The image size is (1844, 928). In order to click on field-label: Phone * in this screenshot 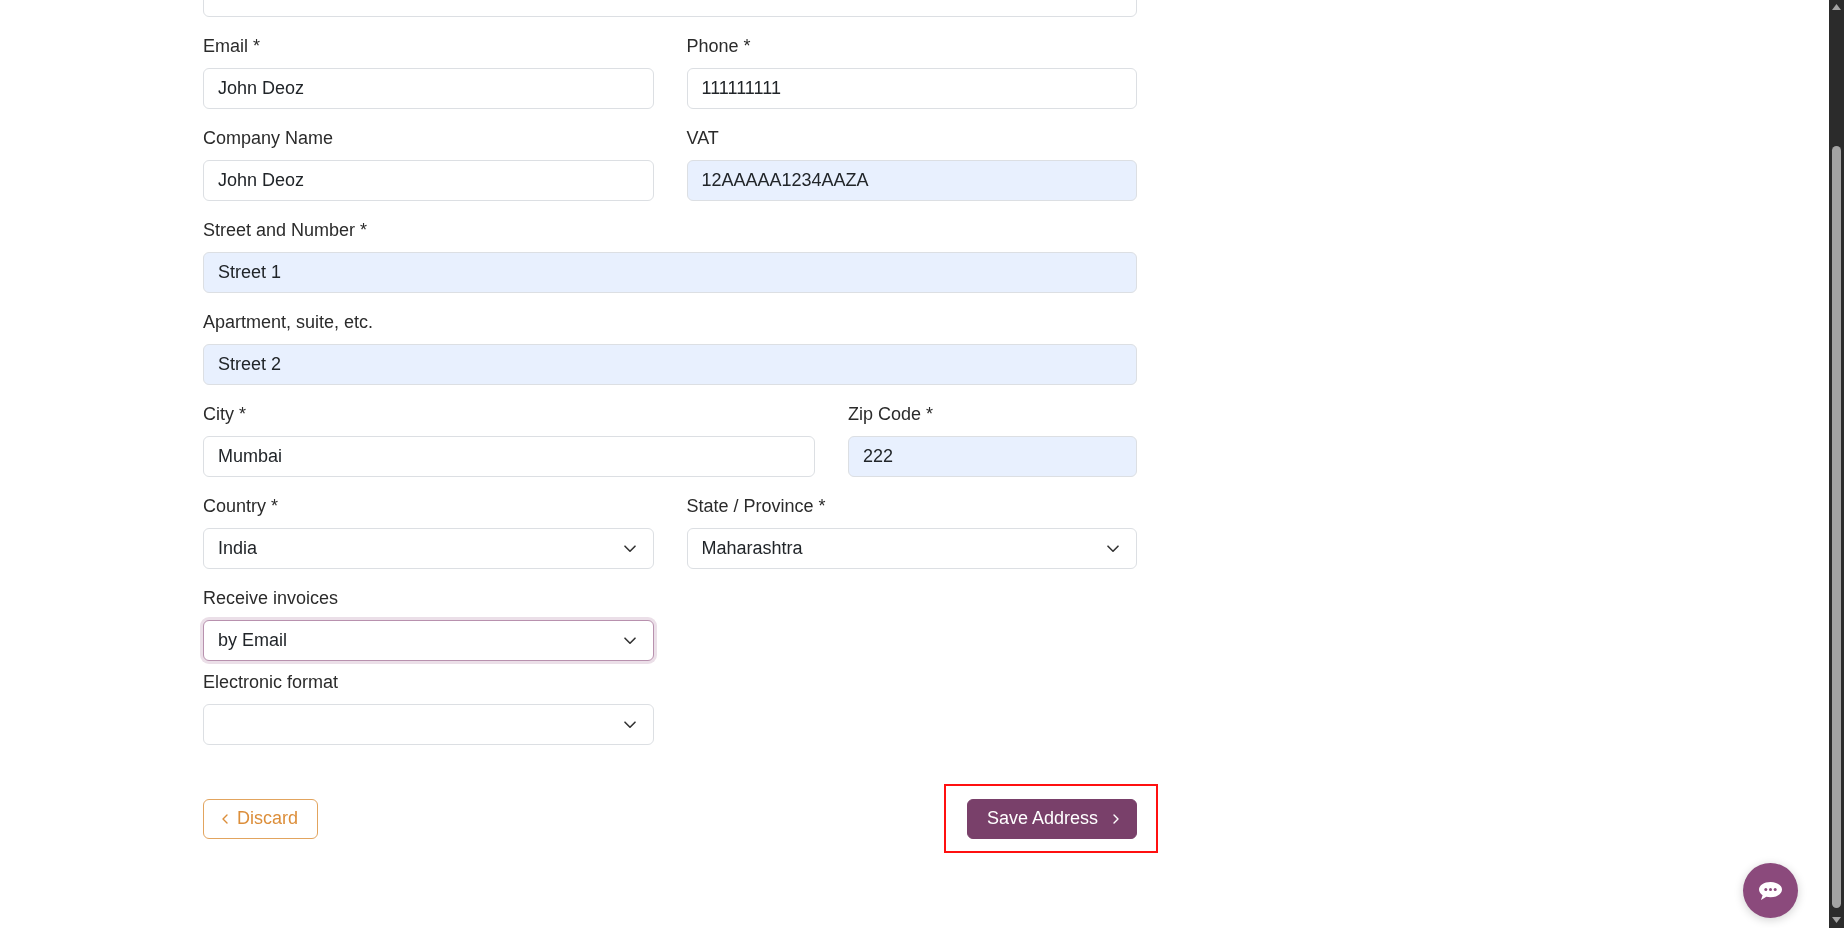, I will do `click(718, 46)`.